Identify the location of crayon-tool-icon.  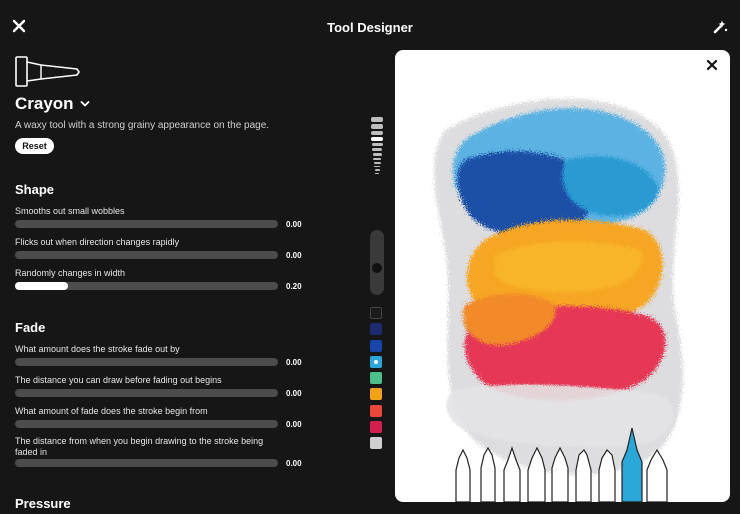
(47, 71).